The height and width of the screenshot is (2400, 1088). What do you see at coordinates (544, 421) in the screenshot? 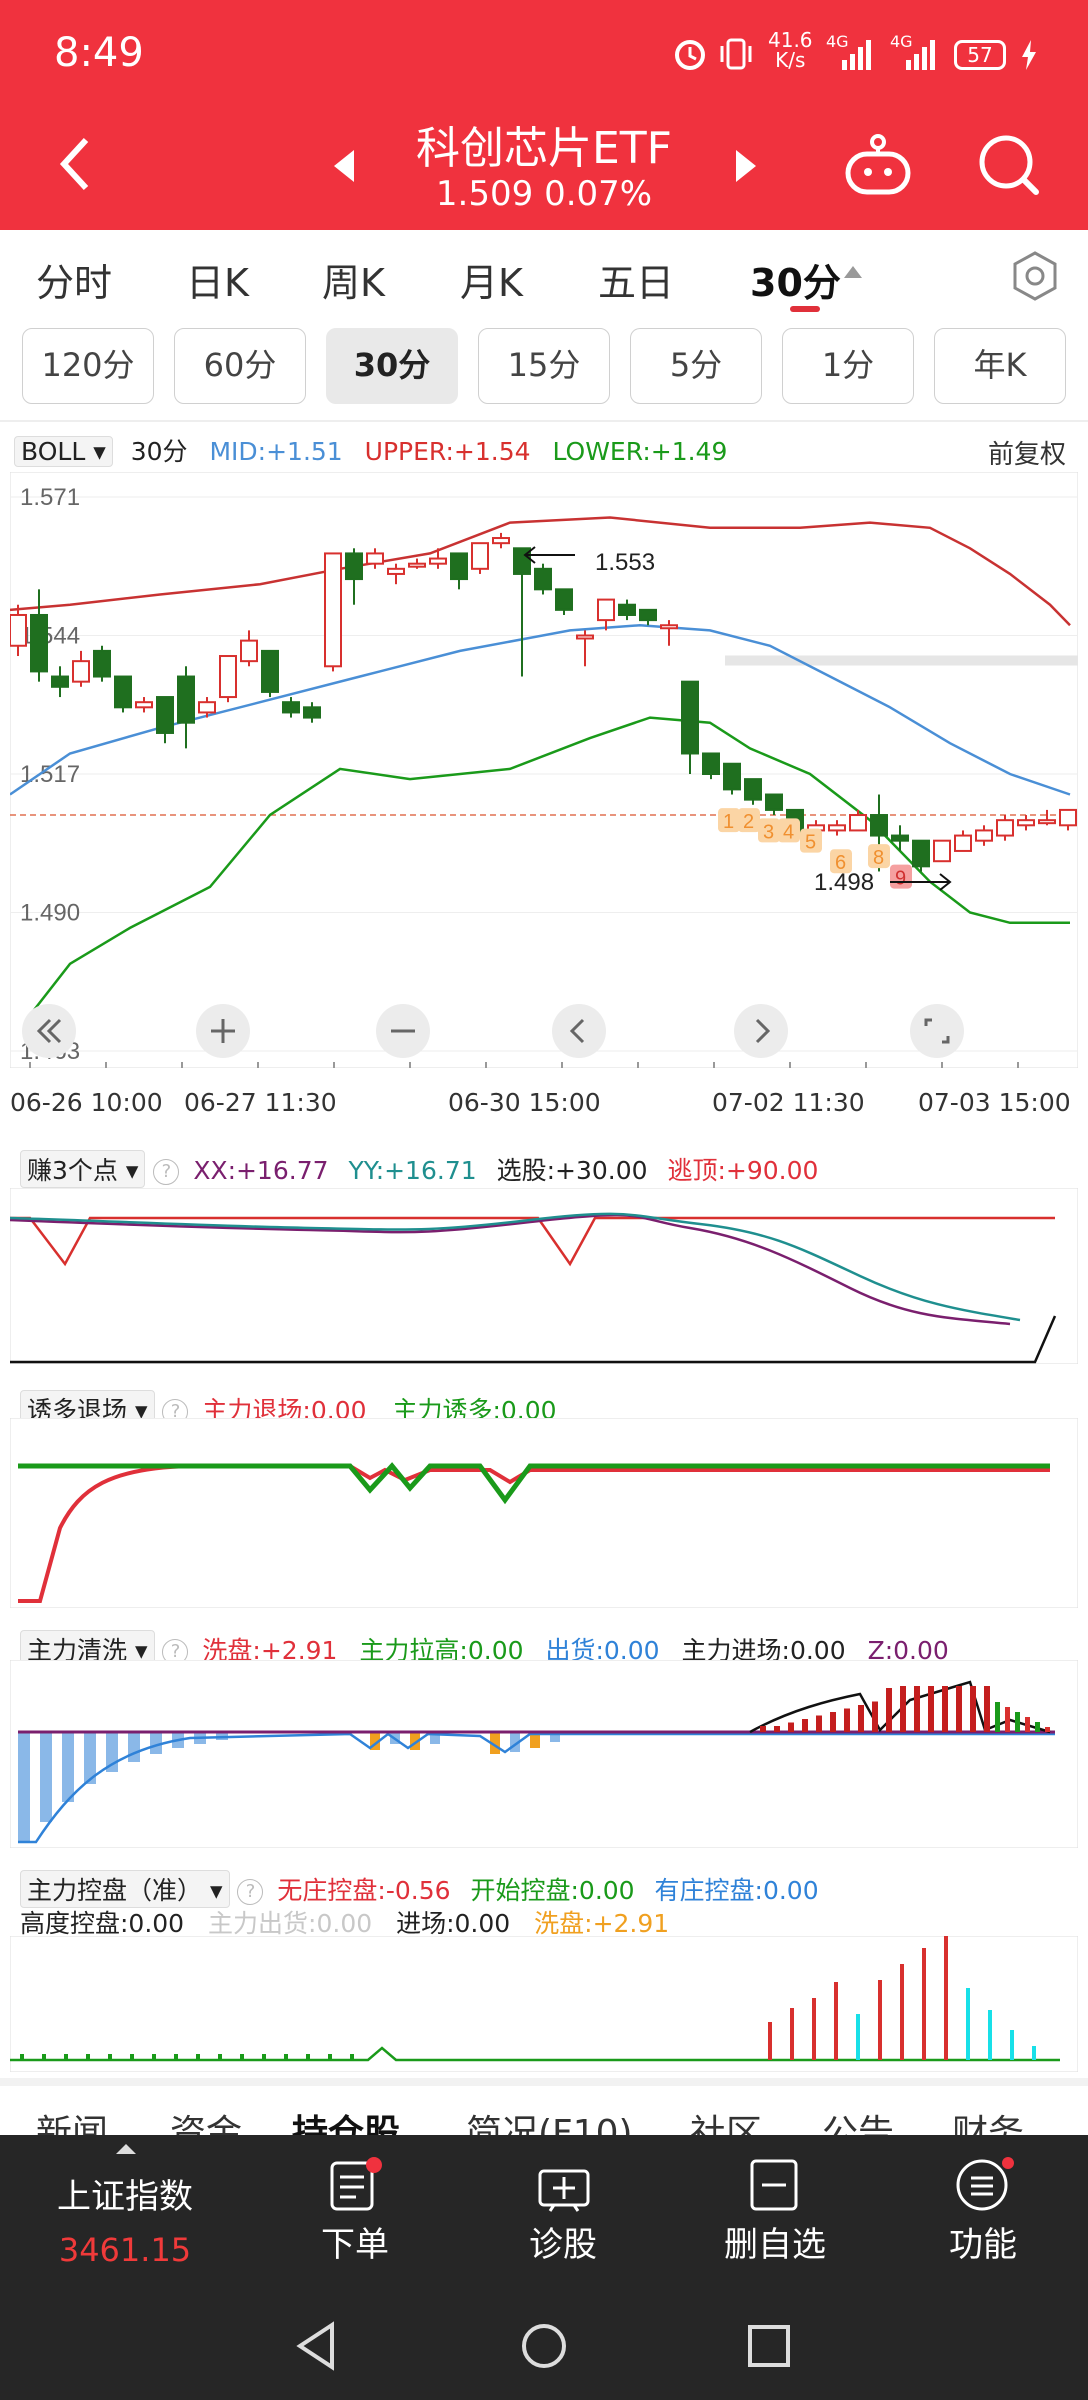
I see `divider` at bounding box center [544, 421].